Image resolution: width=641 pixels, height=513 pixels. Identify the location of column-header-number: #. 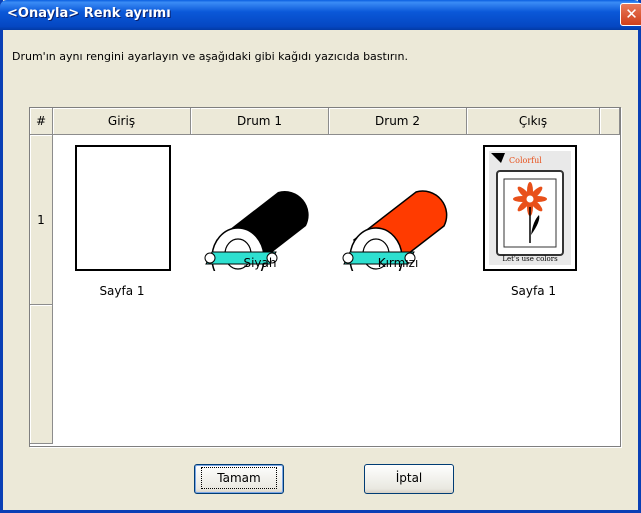
(41, 121).